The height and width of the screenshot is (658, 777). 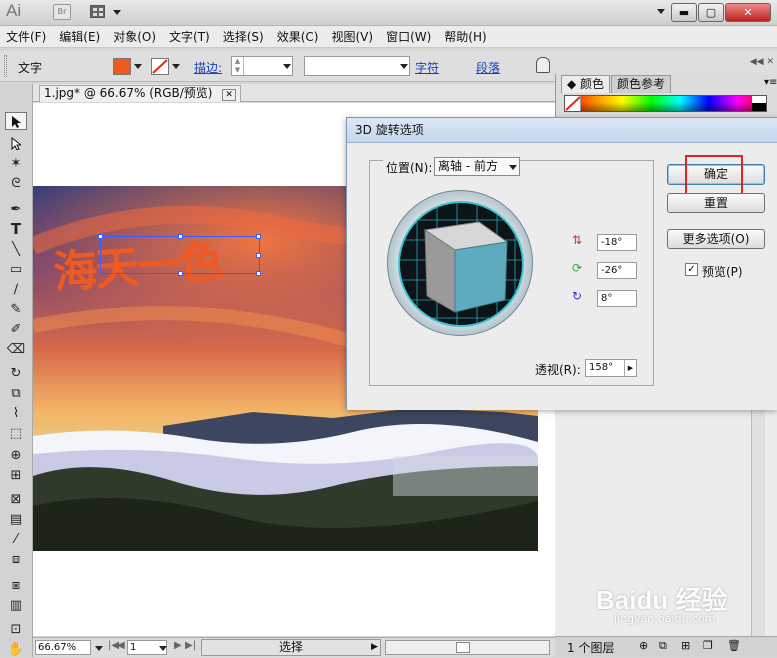 What do you see at coordinates (180, 273) in the screenshot?
I see `handle-bottom-middle` at bounding box center [180, 273].